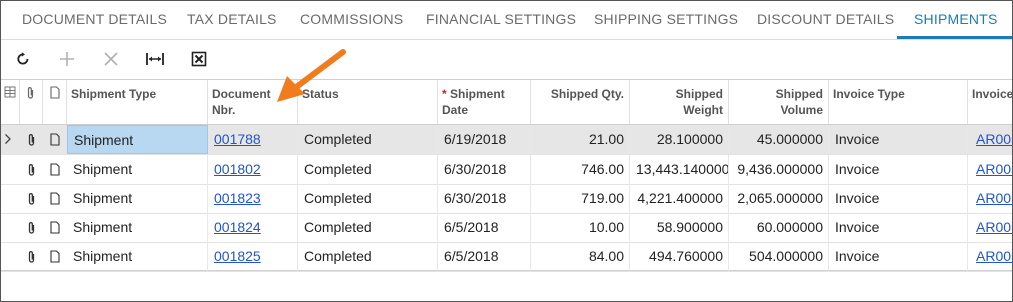  What do you see at coordinates (825, 19) in the screenshot?
I see `tab-discount-details: DISCOUNT DETAILS` at bounding box center [825, 19].